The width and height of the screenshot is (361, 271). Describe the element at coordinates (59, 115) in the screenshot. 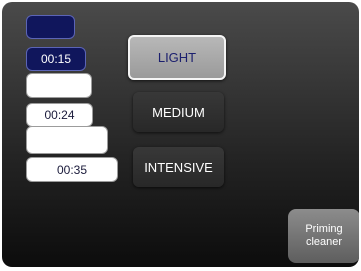

I see `time-slot-4: 00:24` at that location.